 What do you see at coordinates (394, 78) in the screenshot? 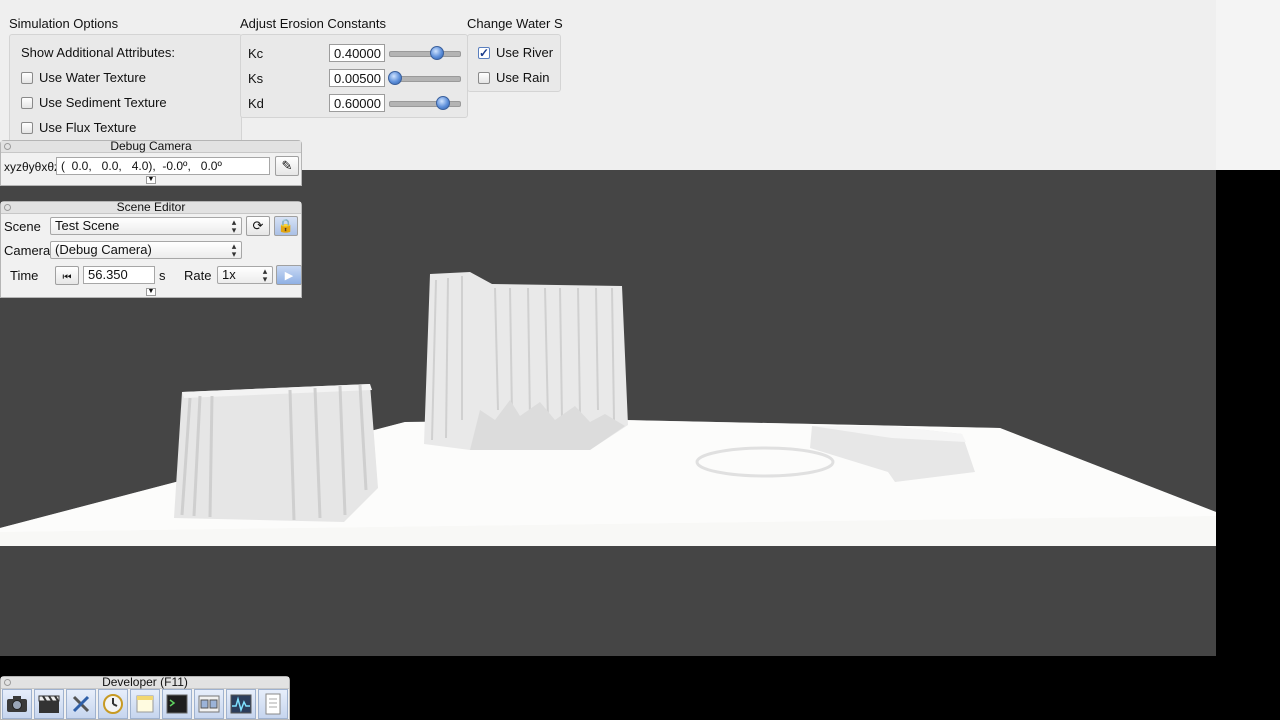
I see `ks-slider-thumb` at bounding box center [394, 78].